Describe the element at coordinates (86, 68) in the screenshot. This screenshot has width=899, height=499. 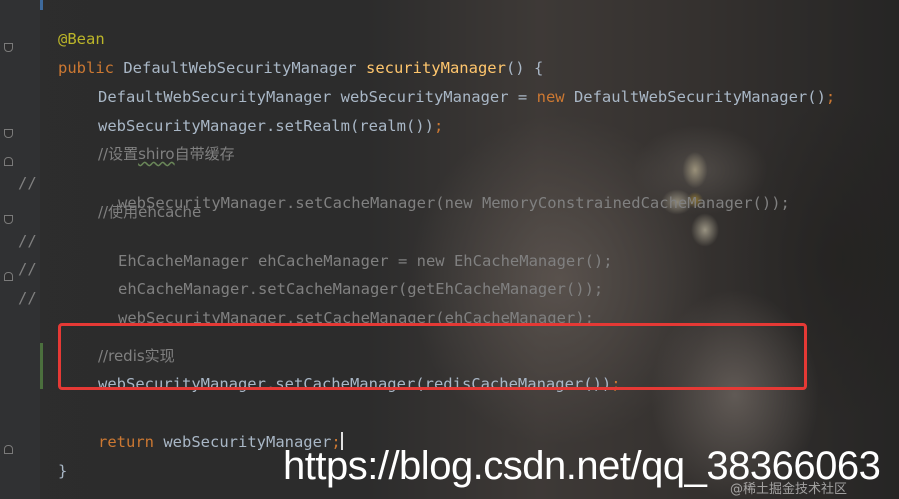
I see `keyword-public: public` at that location.